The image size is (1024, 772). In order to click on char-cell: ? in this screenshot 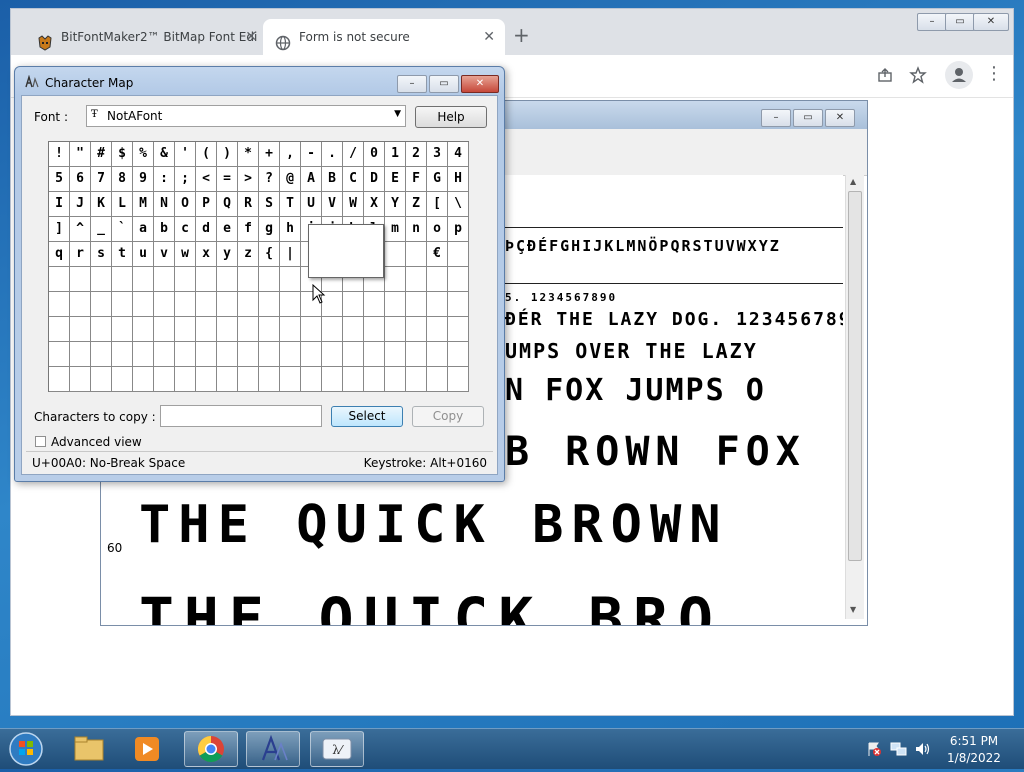, I will do `click(269, 179)`.